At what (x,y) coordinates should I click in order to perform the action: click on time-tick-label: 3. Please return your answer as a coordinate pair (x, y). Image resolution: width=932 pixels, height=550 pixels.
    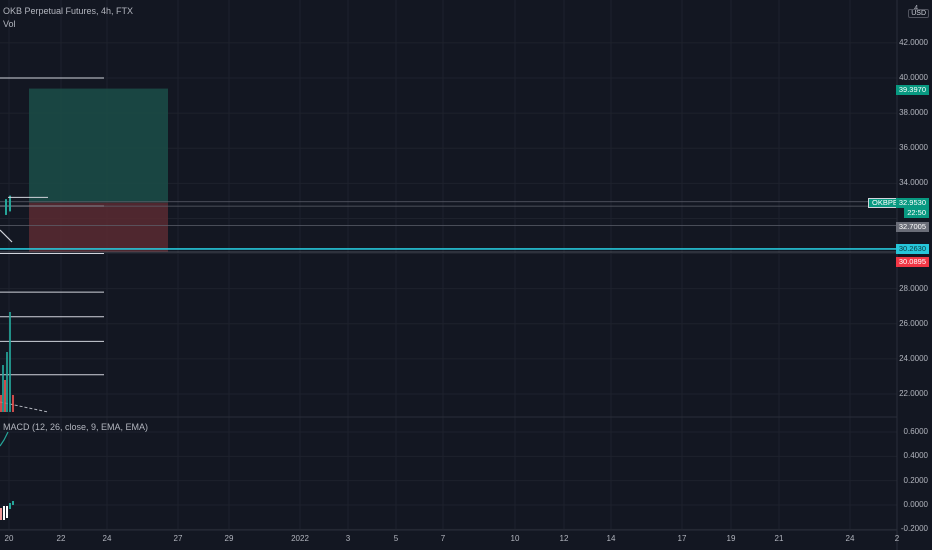
    Looking at the image, I should click on (348, 538).